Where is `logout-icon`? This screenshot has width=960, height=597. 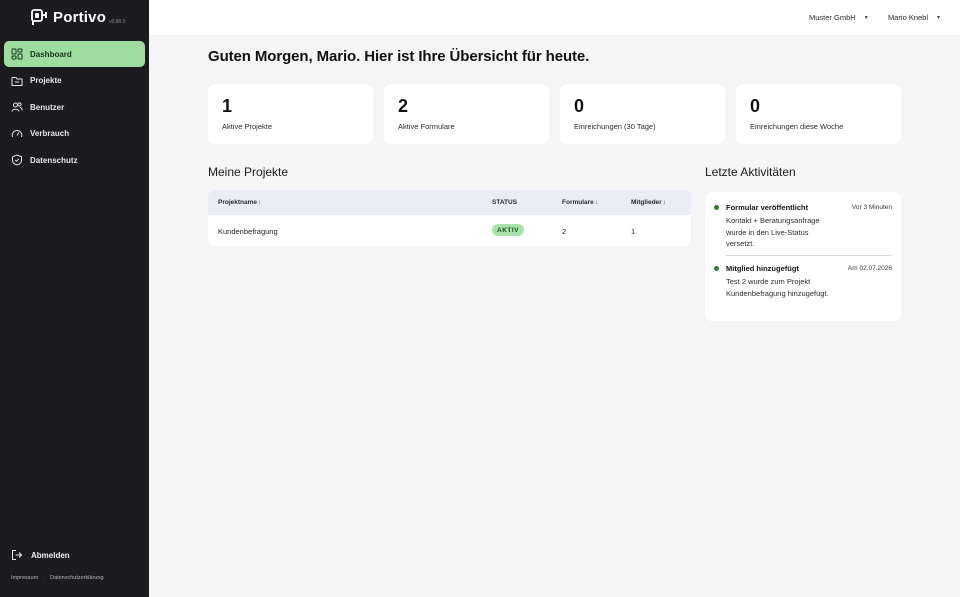 logout-icon is located at coordinates (17, 555).